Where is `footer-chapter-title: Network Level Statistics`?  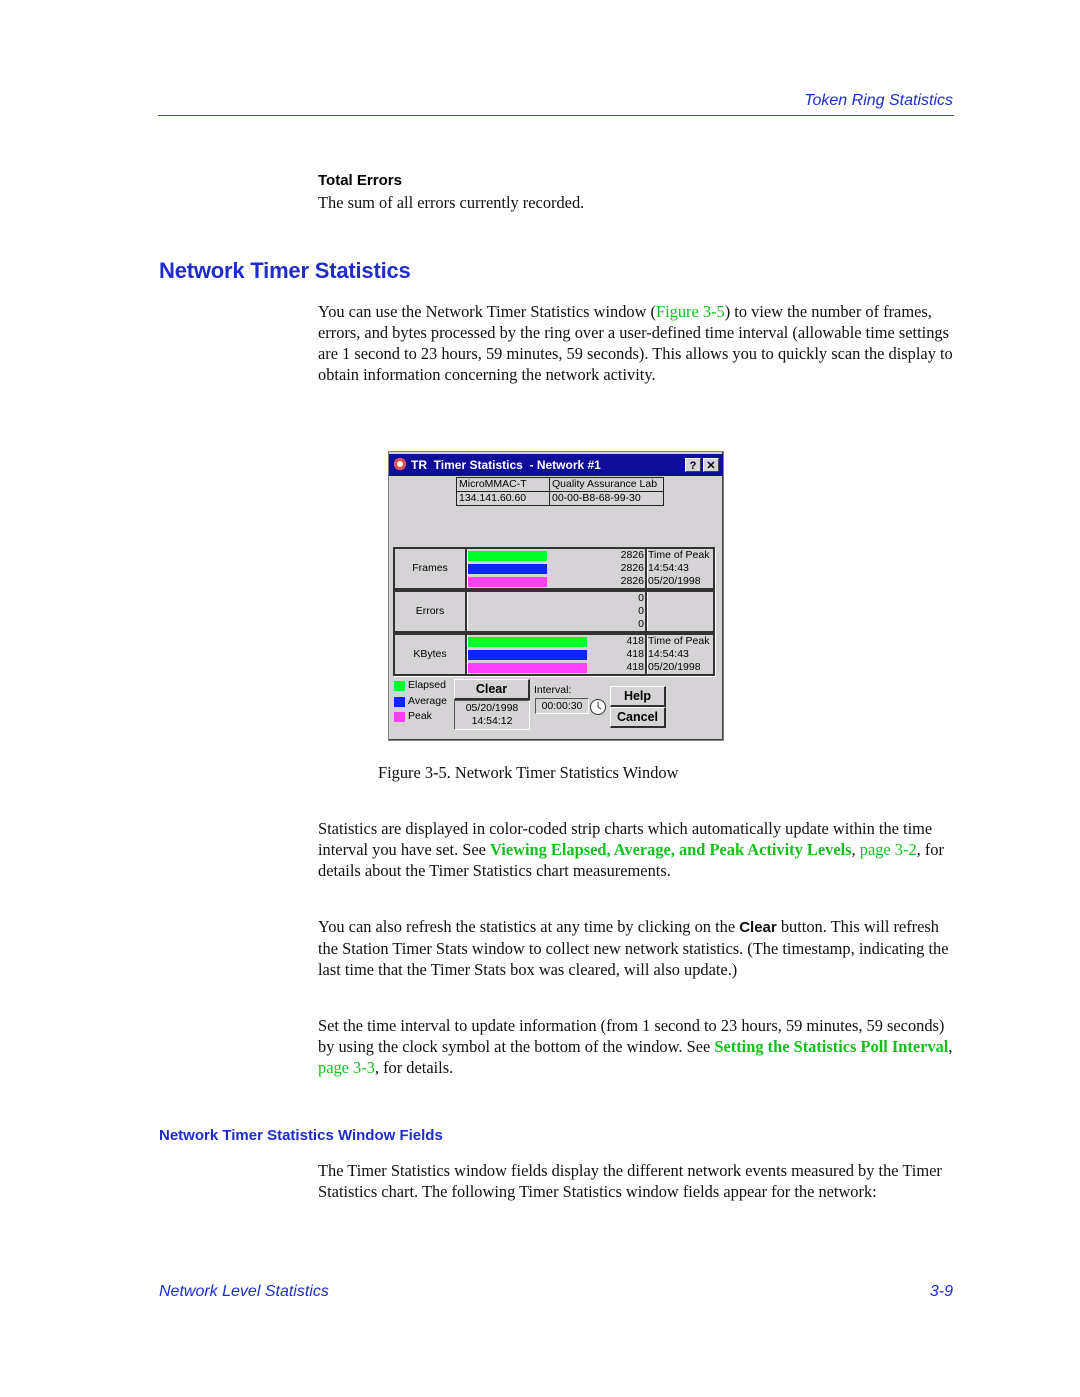 footer-chapter-title: Network Level Statistics is located at coordinates (244, 1291).